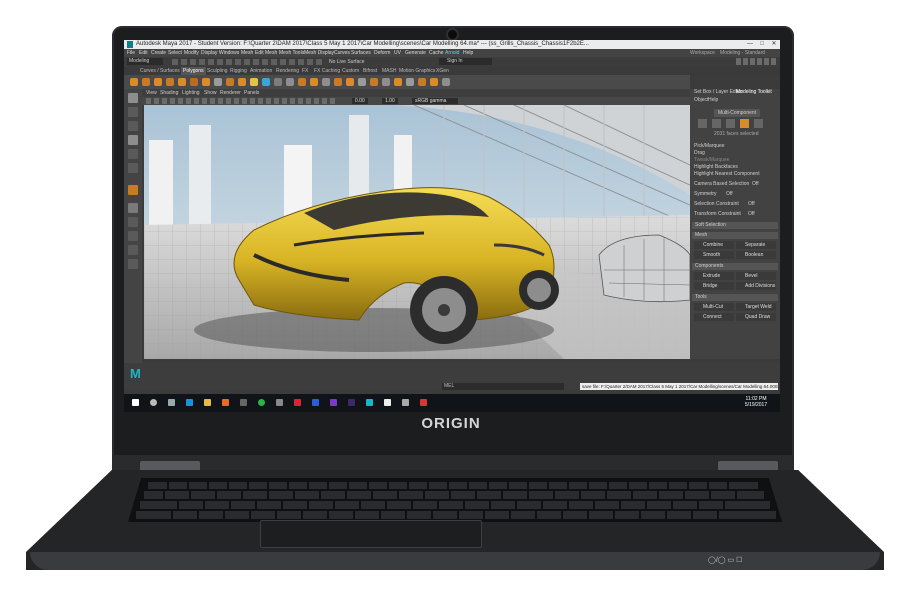  I want to click on smooth-button: Smooth, so click(714, 255).